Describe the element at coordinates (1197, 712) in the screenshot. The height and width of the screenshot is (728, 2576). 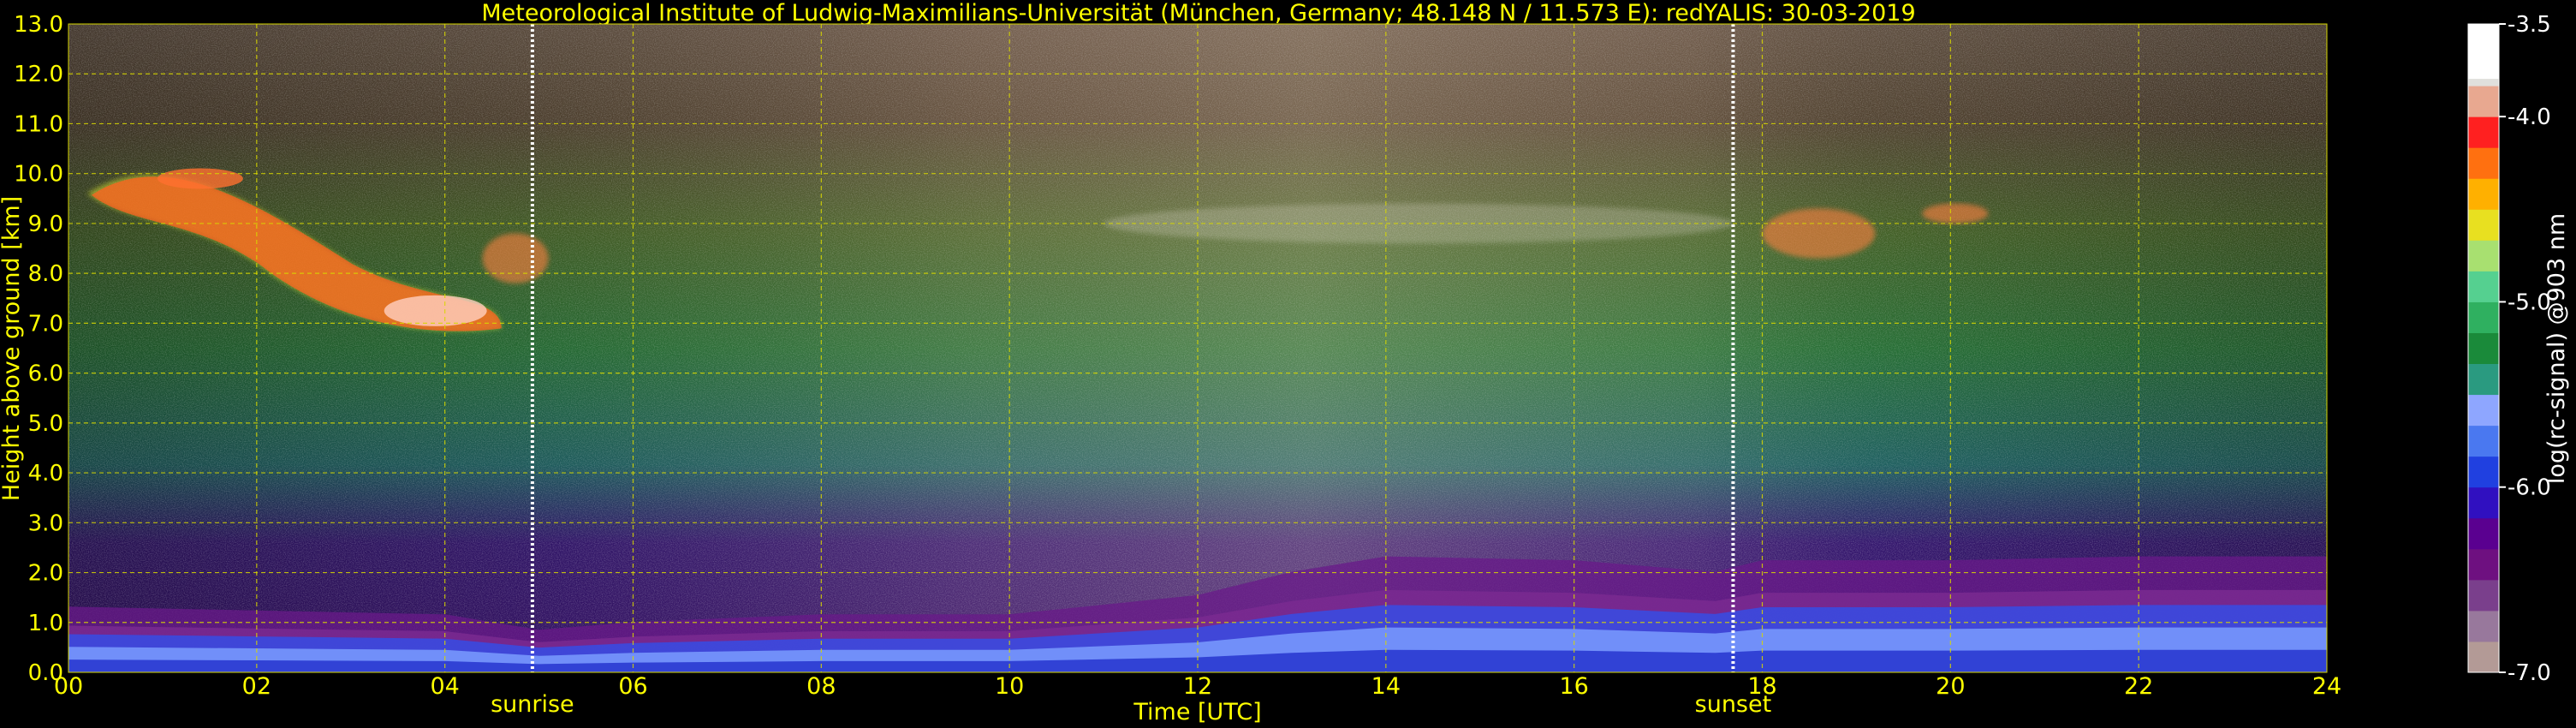
I see `x-axis-label: Time [UTC]` at that location.